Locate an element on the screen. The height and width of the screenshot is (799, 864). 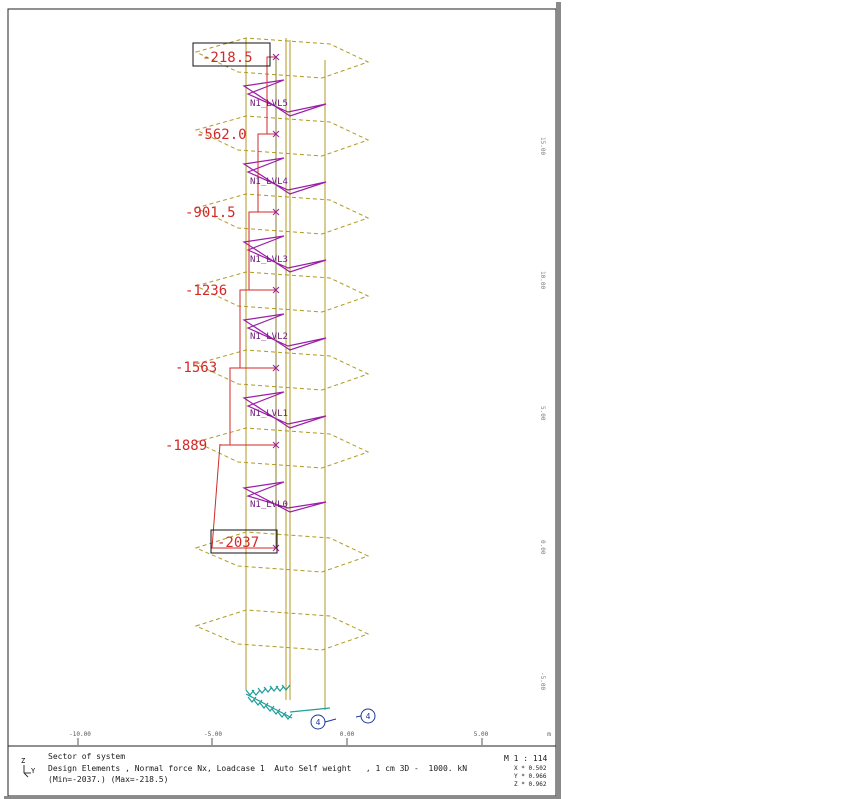
force-label: -1236 is located at coordinates (206, 291).